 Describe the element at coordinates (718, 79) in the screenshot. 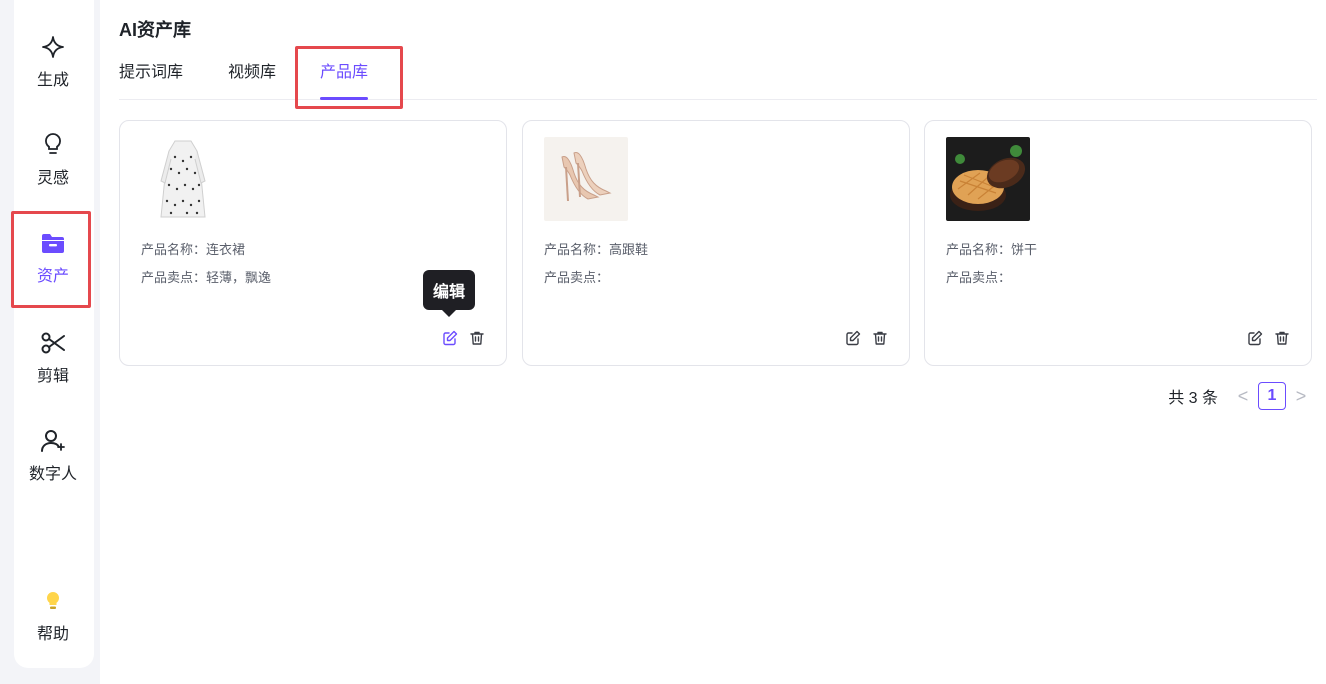

I see `tab-bar: 提示词库 视频库 产品库` at that location.